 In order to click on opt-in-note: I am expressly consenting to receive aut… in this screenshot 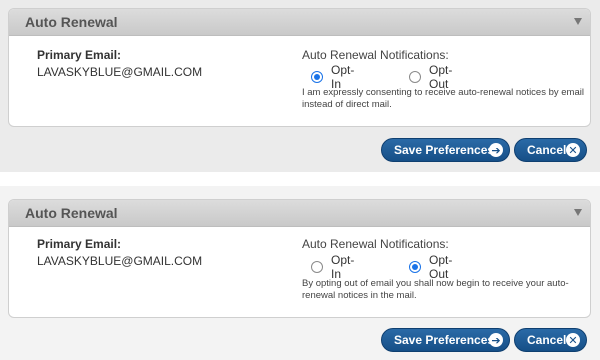, I will do `click(443, 98)`.